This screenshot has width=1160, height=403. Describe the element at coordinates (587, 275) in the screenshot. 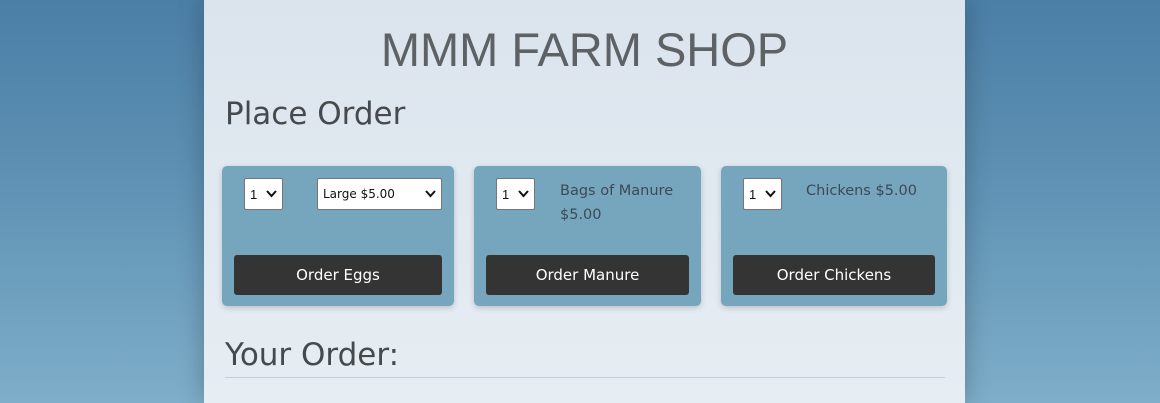

I see `order-manure-button: Order Manure` at that location.